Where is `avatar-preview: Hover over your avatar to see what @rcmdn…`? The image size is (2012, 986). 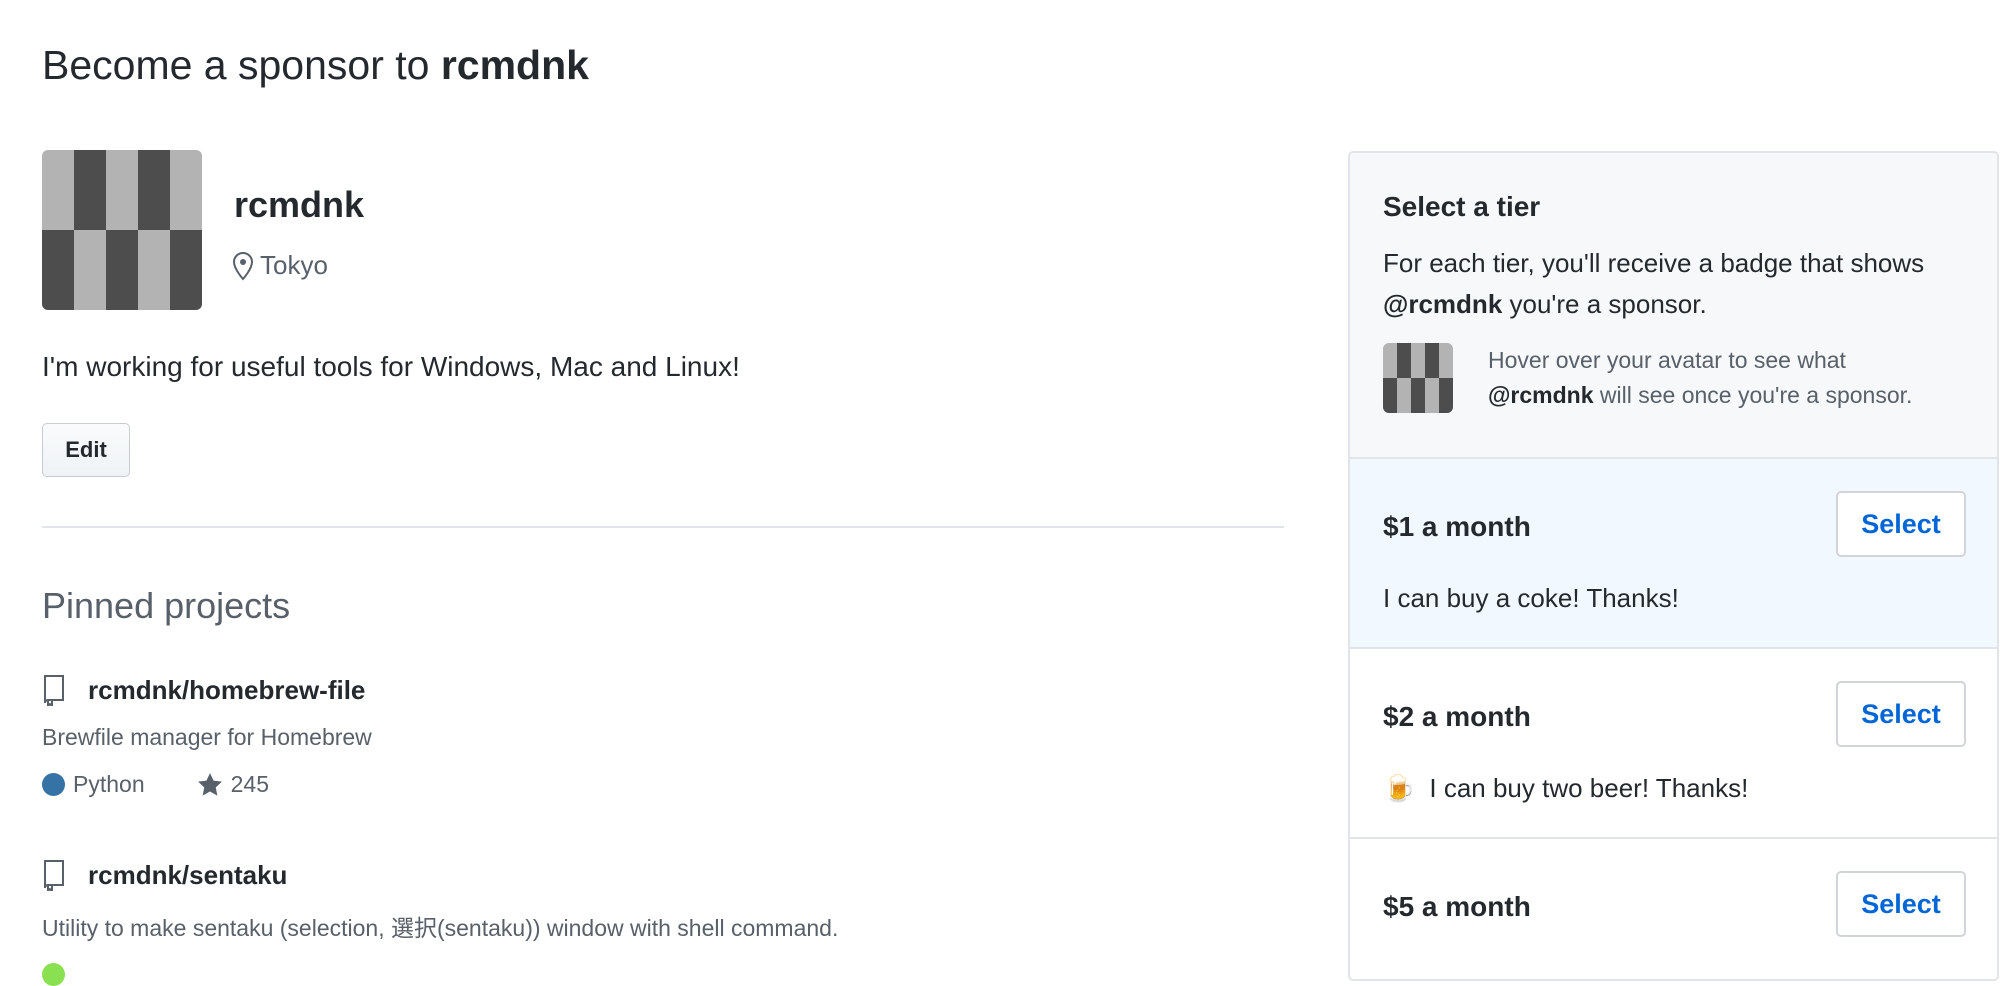
avatar-preview: Hover over your avatar to see what @rcmdn… is located at coordinates (1673, 378).